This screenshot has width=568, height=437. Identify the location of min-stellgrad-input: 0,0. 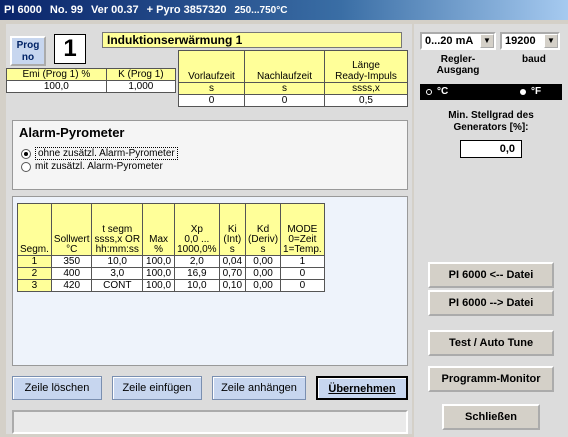
(491, 149).